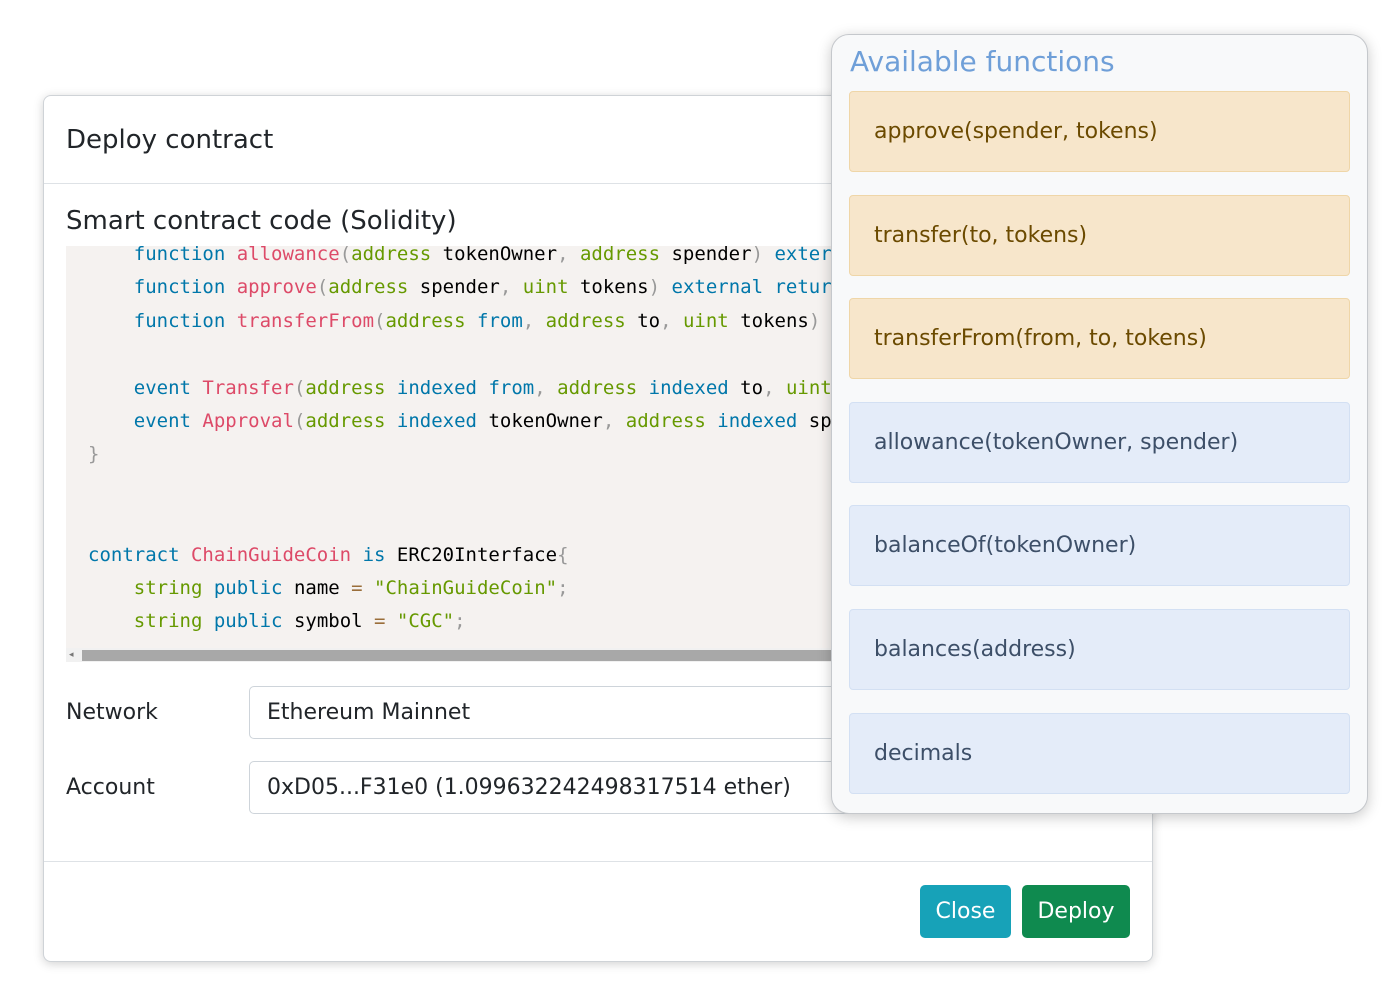  What do you see at coordinates (1099, 649) in the screenshot?
I see `function-item-balances: balances(address)` at bounding box center [1099, 649].